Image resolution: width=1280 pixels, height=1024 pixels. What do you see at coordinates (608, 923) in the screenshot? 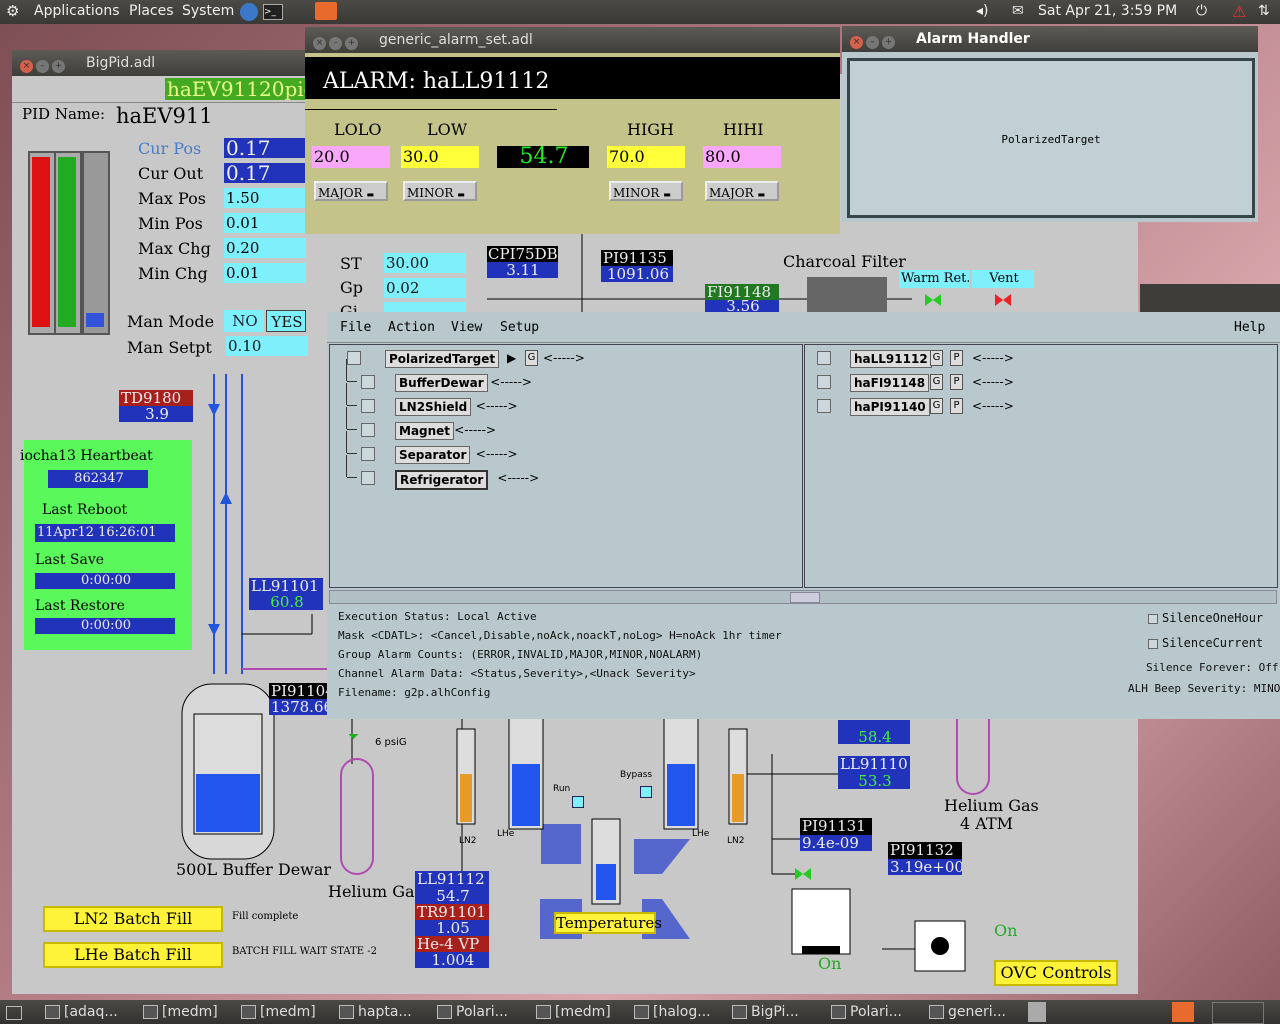
I see `temperatures-button: Temperatures` at bounding box center [608, 923].